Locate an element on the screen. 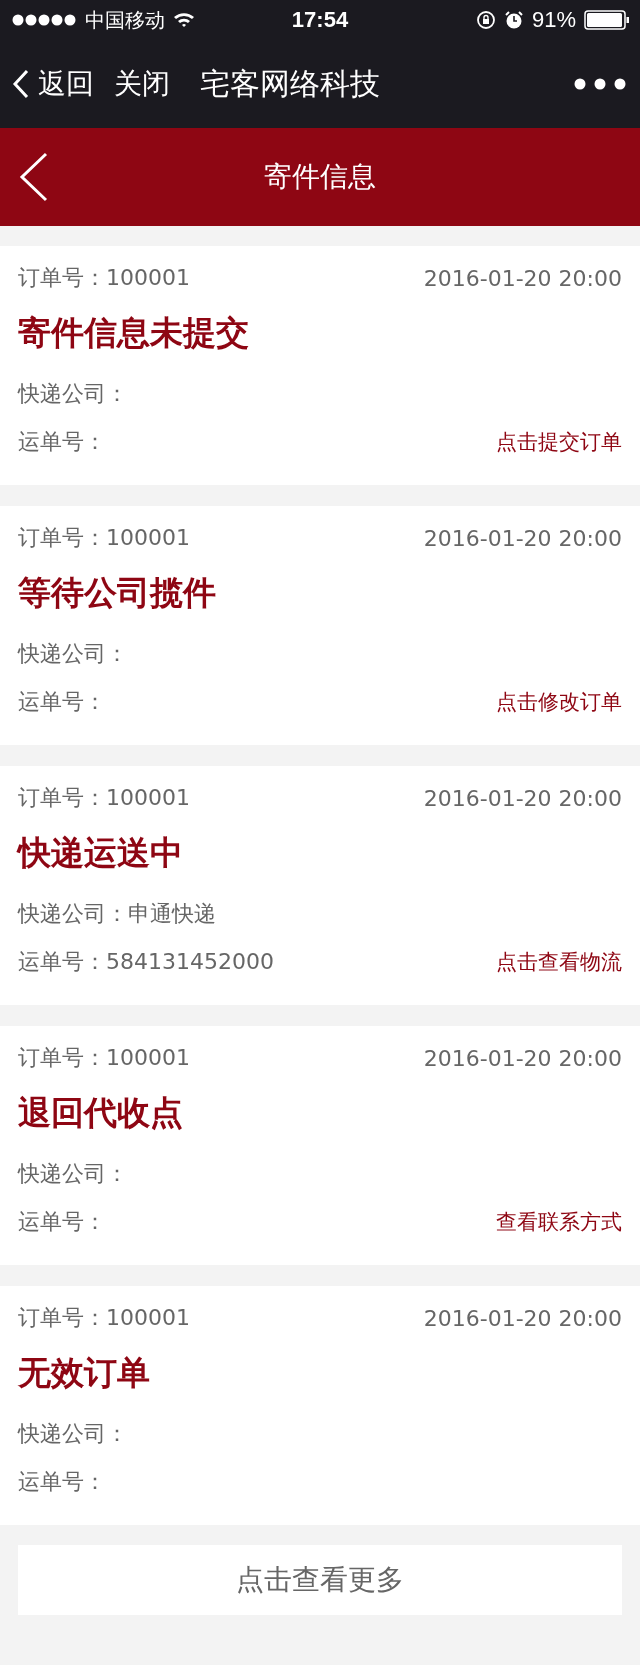 The width and height of the screenshot is (640, 1665). wifi-icon is located at coordinates (184, 20).